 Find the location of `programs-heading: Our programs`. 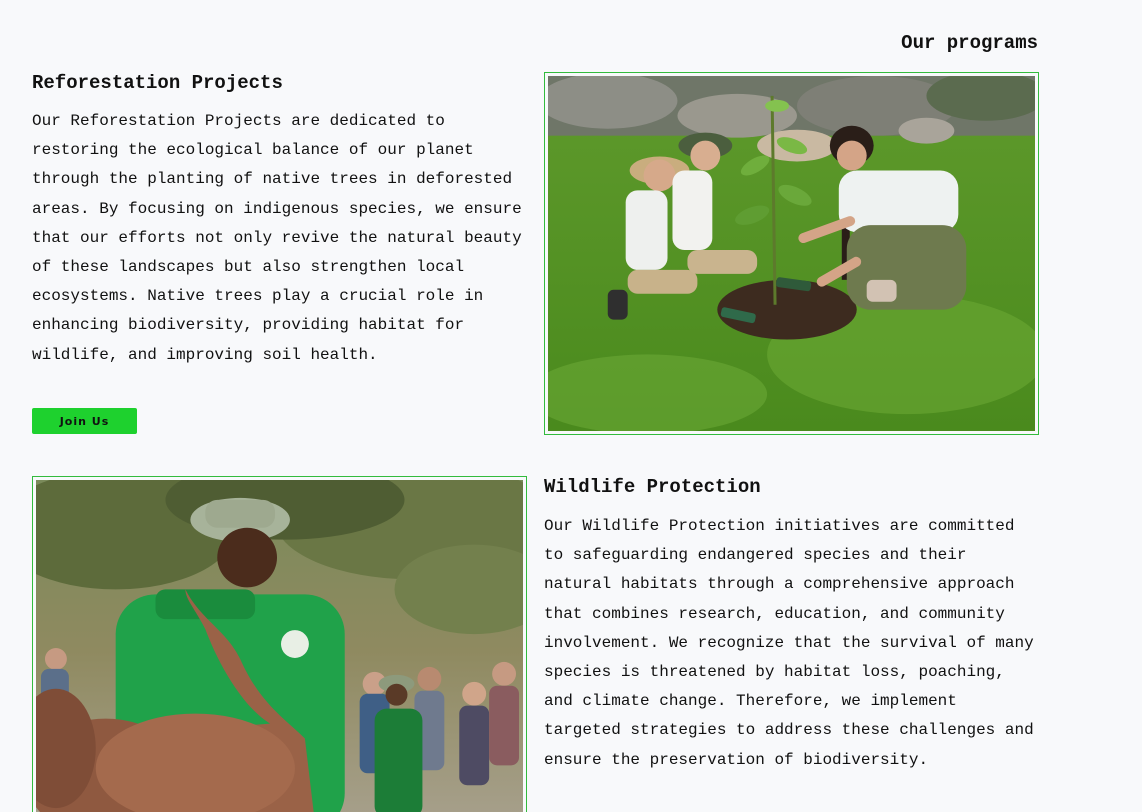

programs-heading: Our programs is located at coordinates (969, 43).